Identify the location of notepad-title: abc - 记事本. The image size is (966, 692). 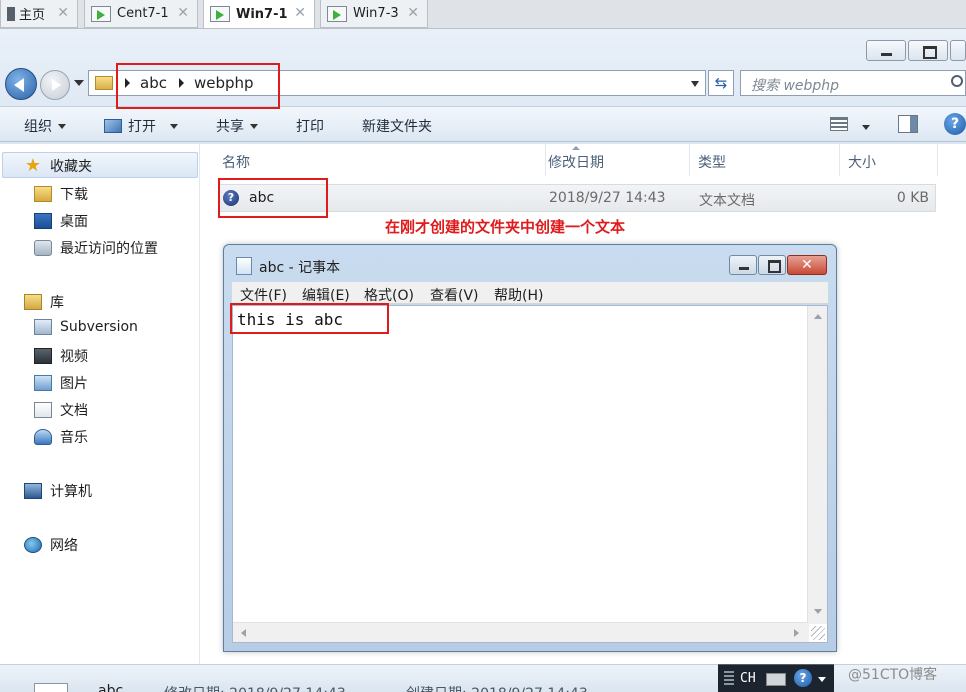
(300, 268).